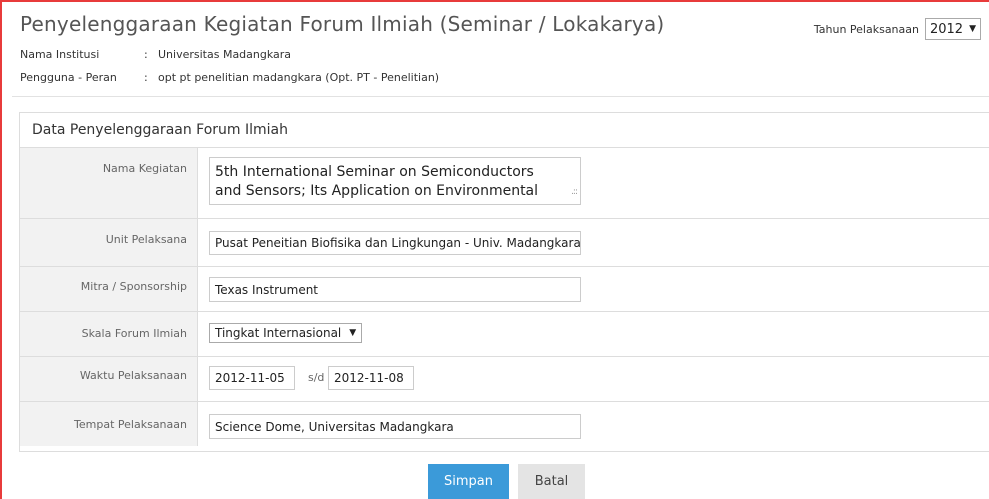 The height and width of the screenshot is (499, 989). Describe the element at coordinates (468, 481) in the screenshot. I see `save-button: Simpan` at that location.